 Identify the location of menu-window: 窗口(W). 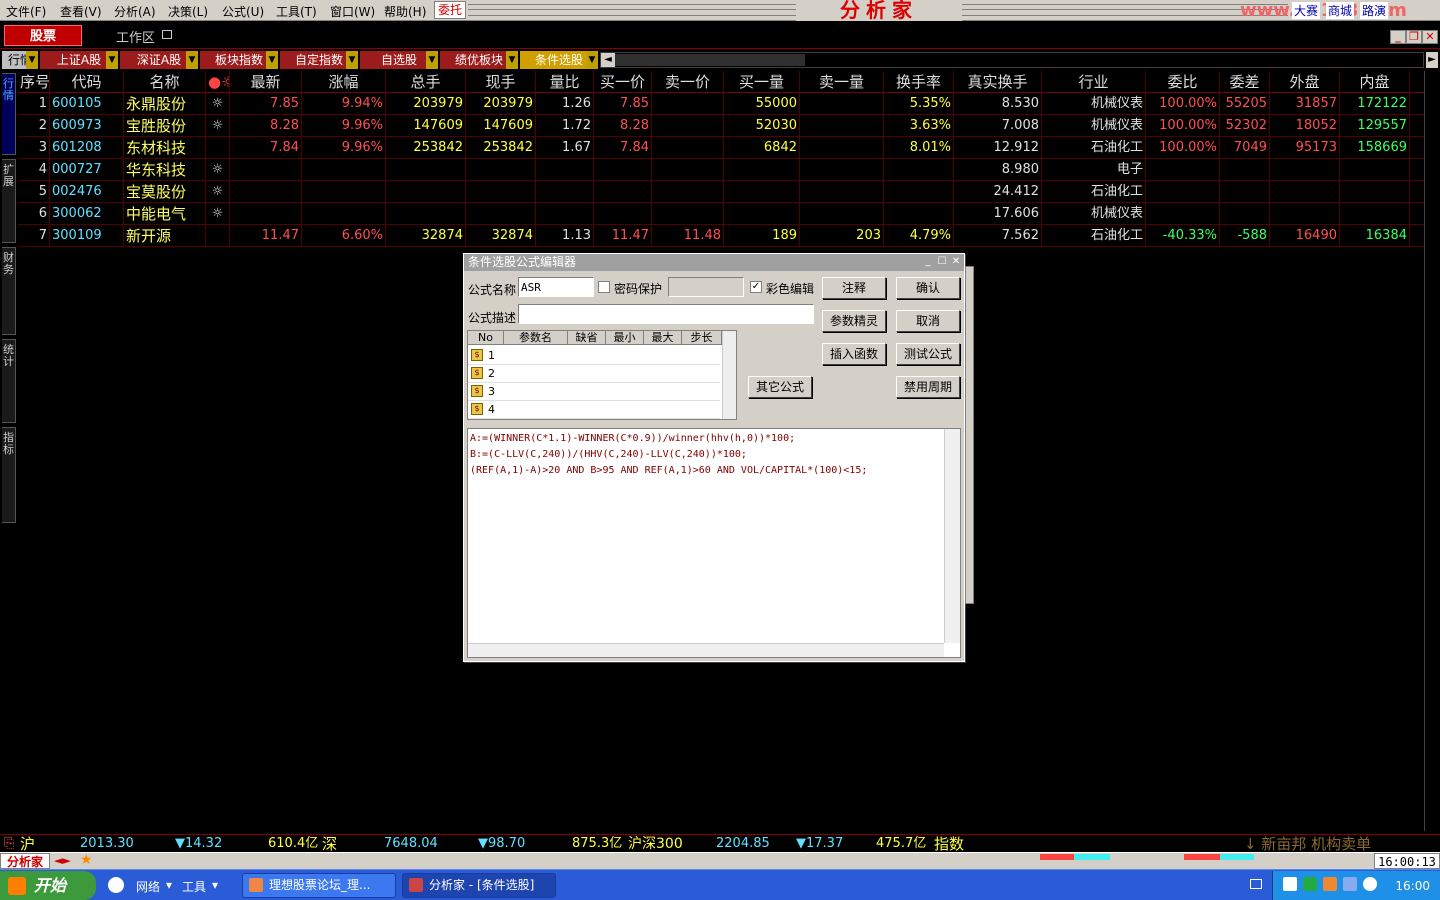
(352, 11).